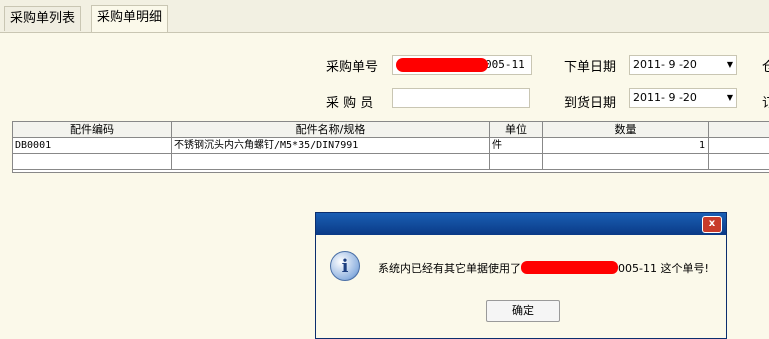 Image resolution: width=769 pixels, height=339 pixels. I want to click on close-button: x, so click(712, 224).